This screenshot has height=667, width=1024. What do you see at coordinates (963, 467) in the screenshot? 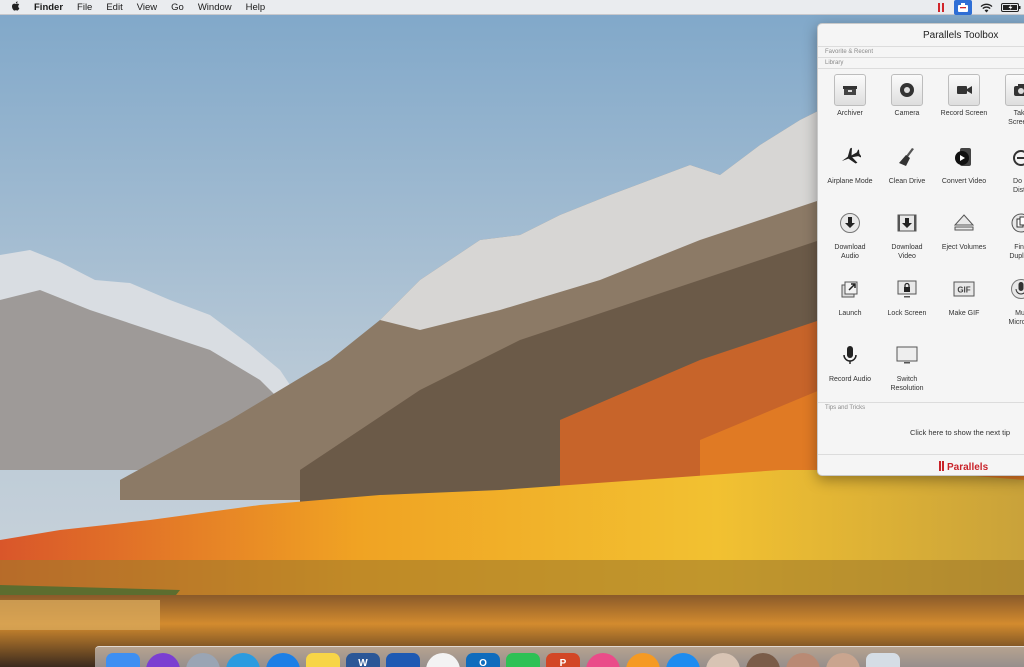
I see `parallels-brand: Parallels` at bounding box center [963, 467].